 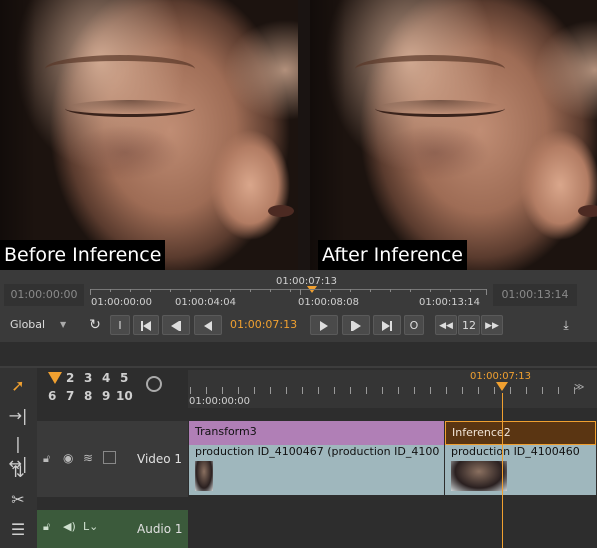 I want to click on audio-track-header: 🔓︎ ◀) L⌄ Audio 1, so click(x=112, y=529).